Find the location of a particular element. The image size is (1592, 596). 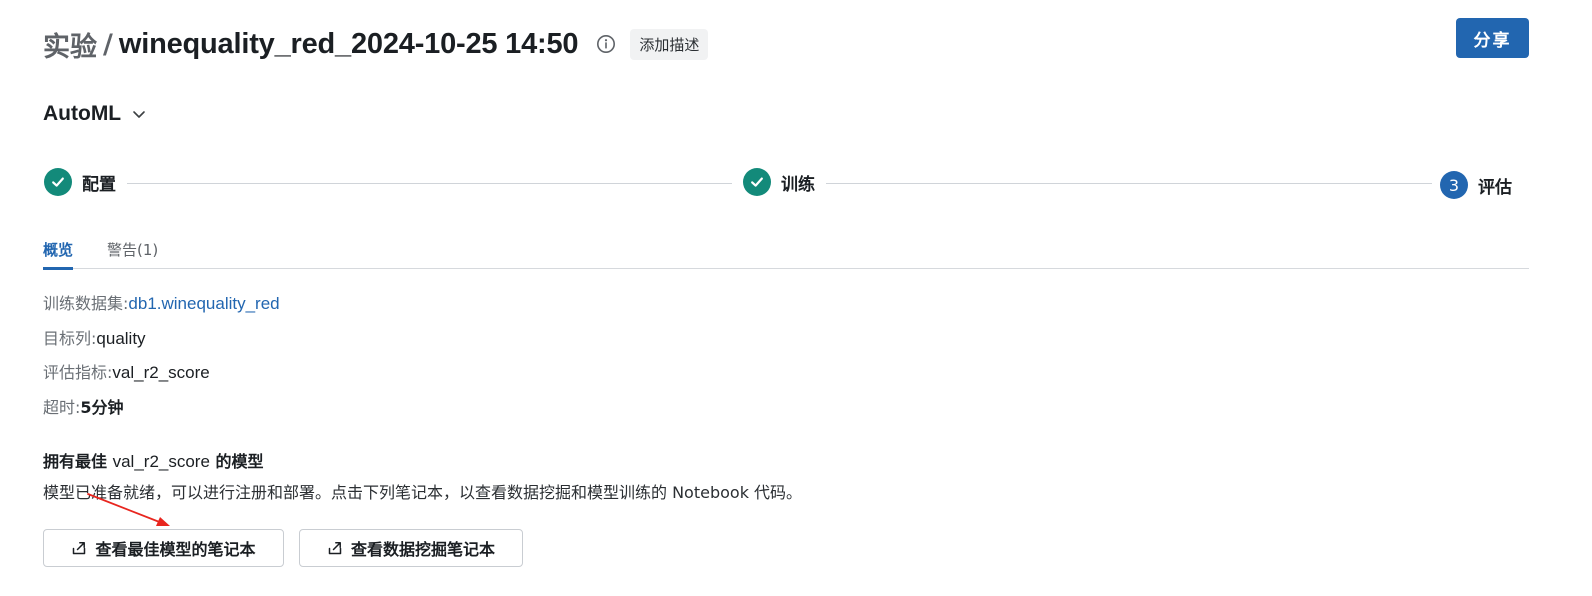

step-config: 配置 is located at coordinates (80, 182).